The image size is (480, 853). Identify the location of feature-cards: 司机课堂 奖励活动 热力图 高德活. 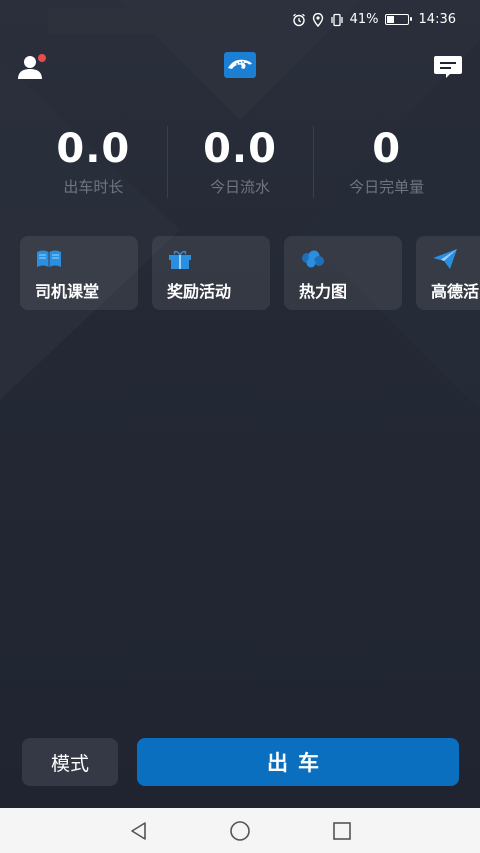
(250, 273).